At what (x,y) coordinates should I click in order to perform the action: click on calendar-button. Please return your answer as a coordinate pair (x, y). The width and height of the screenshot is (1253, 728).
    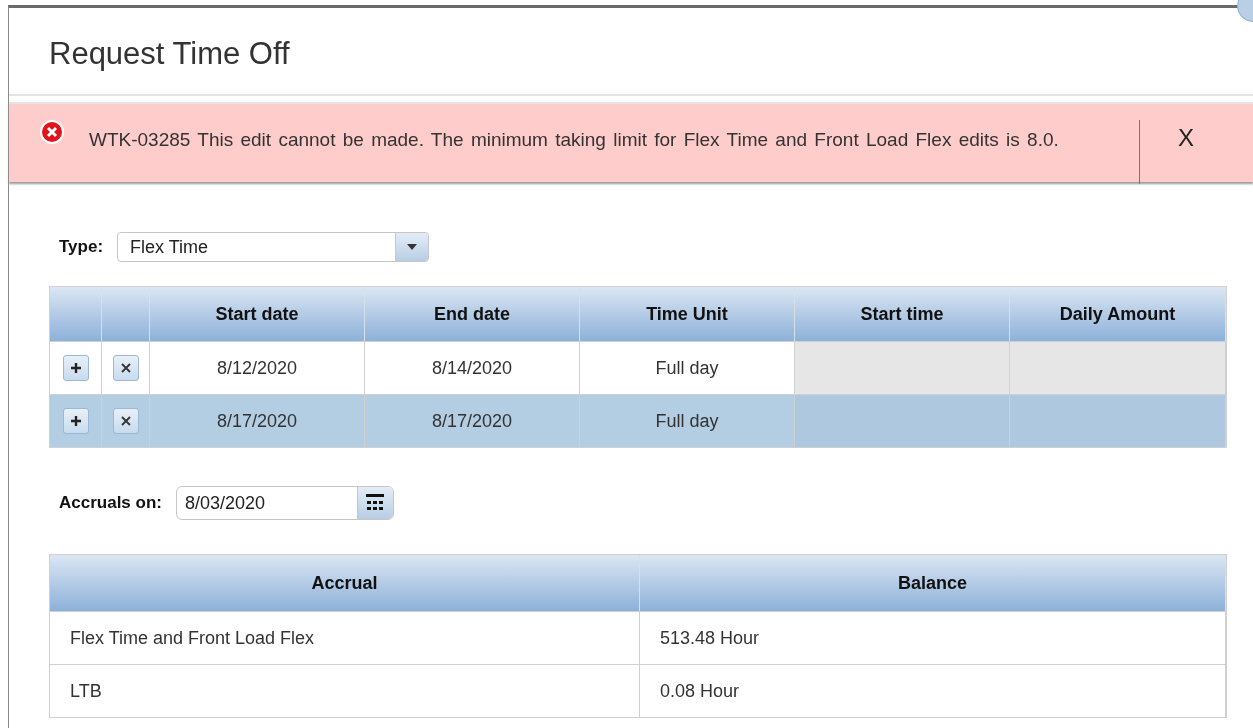
    Looking at the image, I should click on (375, 503).